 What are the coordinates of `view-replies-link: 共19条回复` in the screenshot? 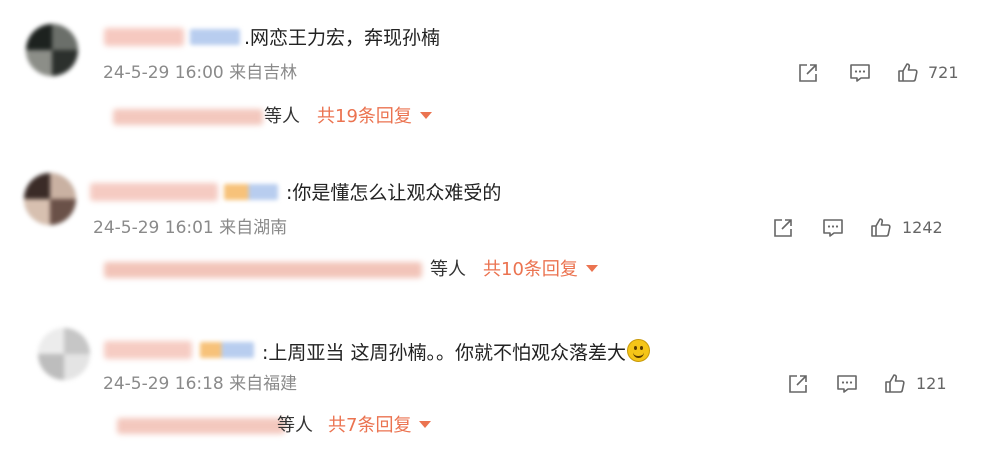 It's located at (374, 117).